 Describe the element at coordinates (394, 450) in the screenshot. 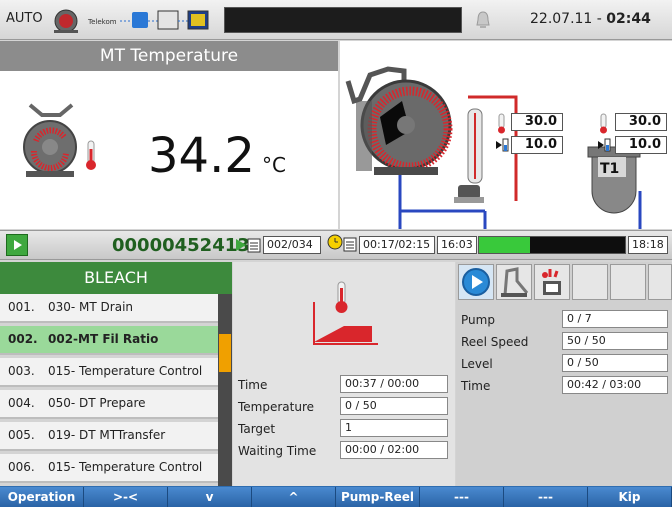

I see `waiting-time-value: 00:00 / 02:00` at that location.